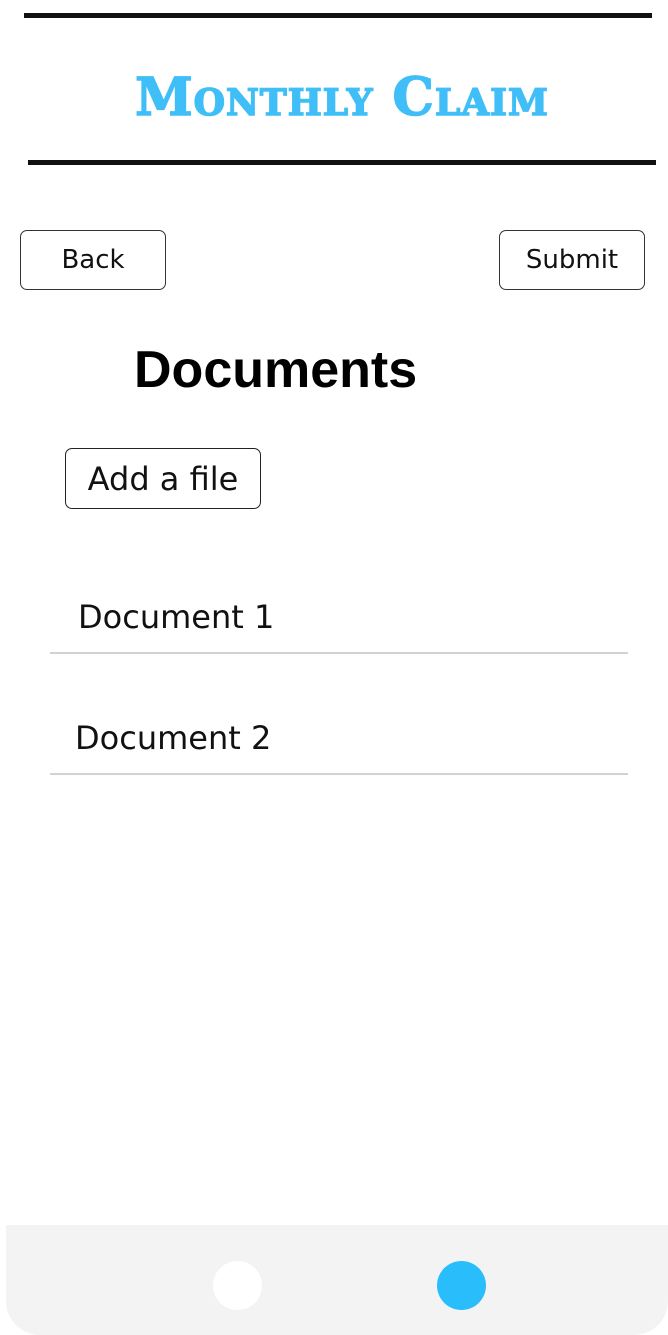 The height and width of the screenshot is (1335, 668). What do you see at coordinates (461, 1285) in the screenshot?
I see `page-indicator-dot-2-active` at bounding box center [461, 1285].